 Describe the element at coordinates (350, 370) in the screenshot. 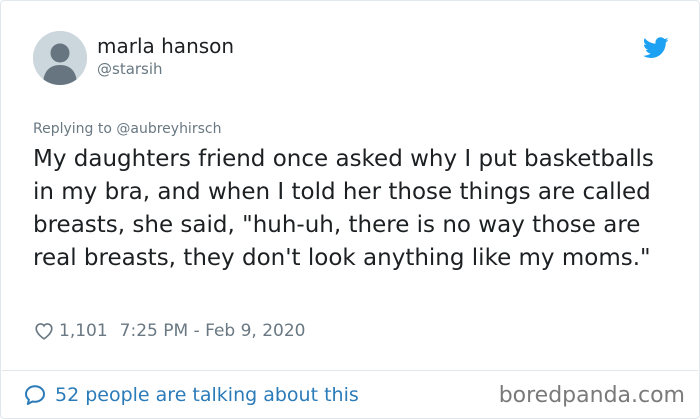

I see `footer-divider` at that location.